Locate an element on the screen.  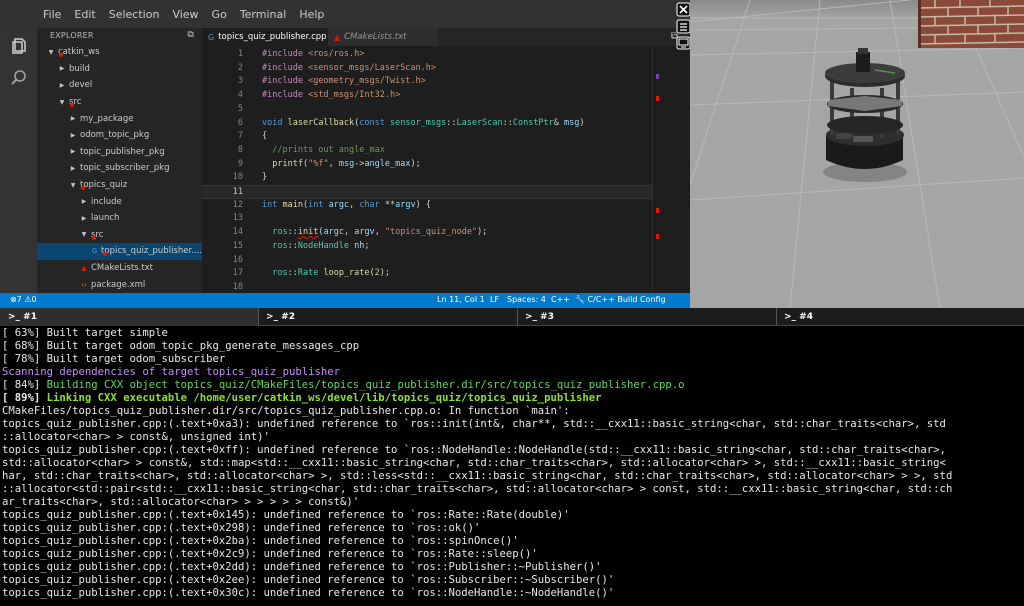
tab-cmakelists: ▲ CMakeLists.txt is located at coordinates (383, 37).